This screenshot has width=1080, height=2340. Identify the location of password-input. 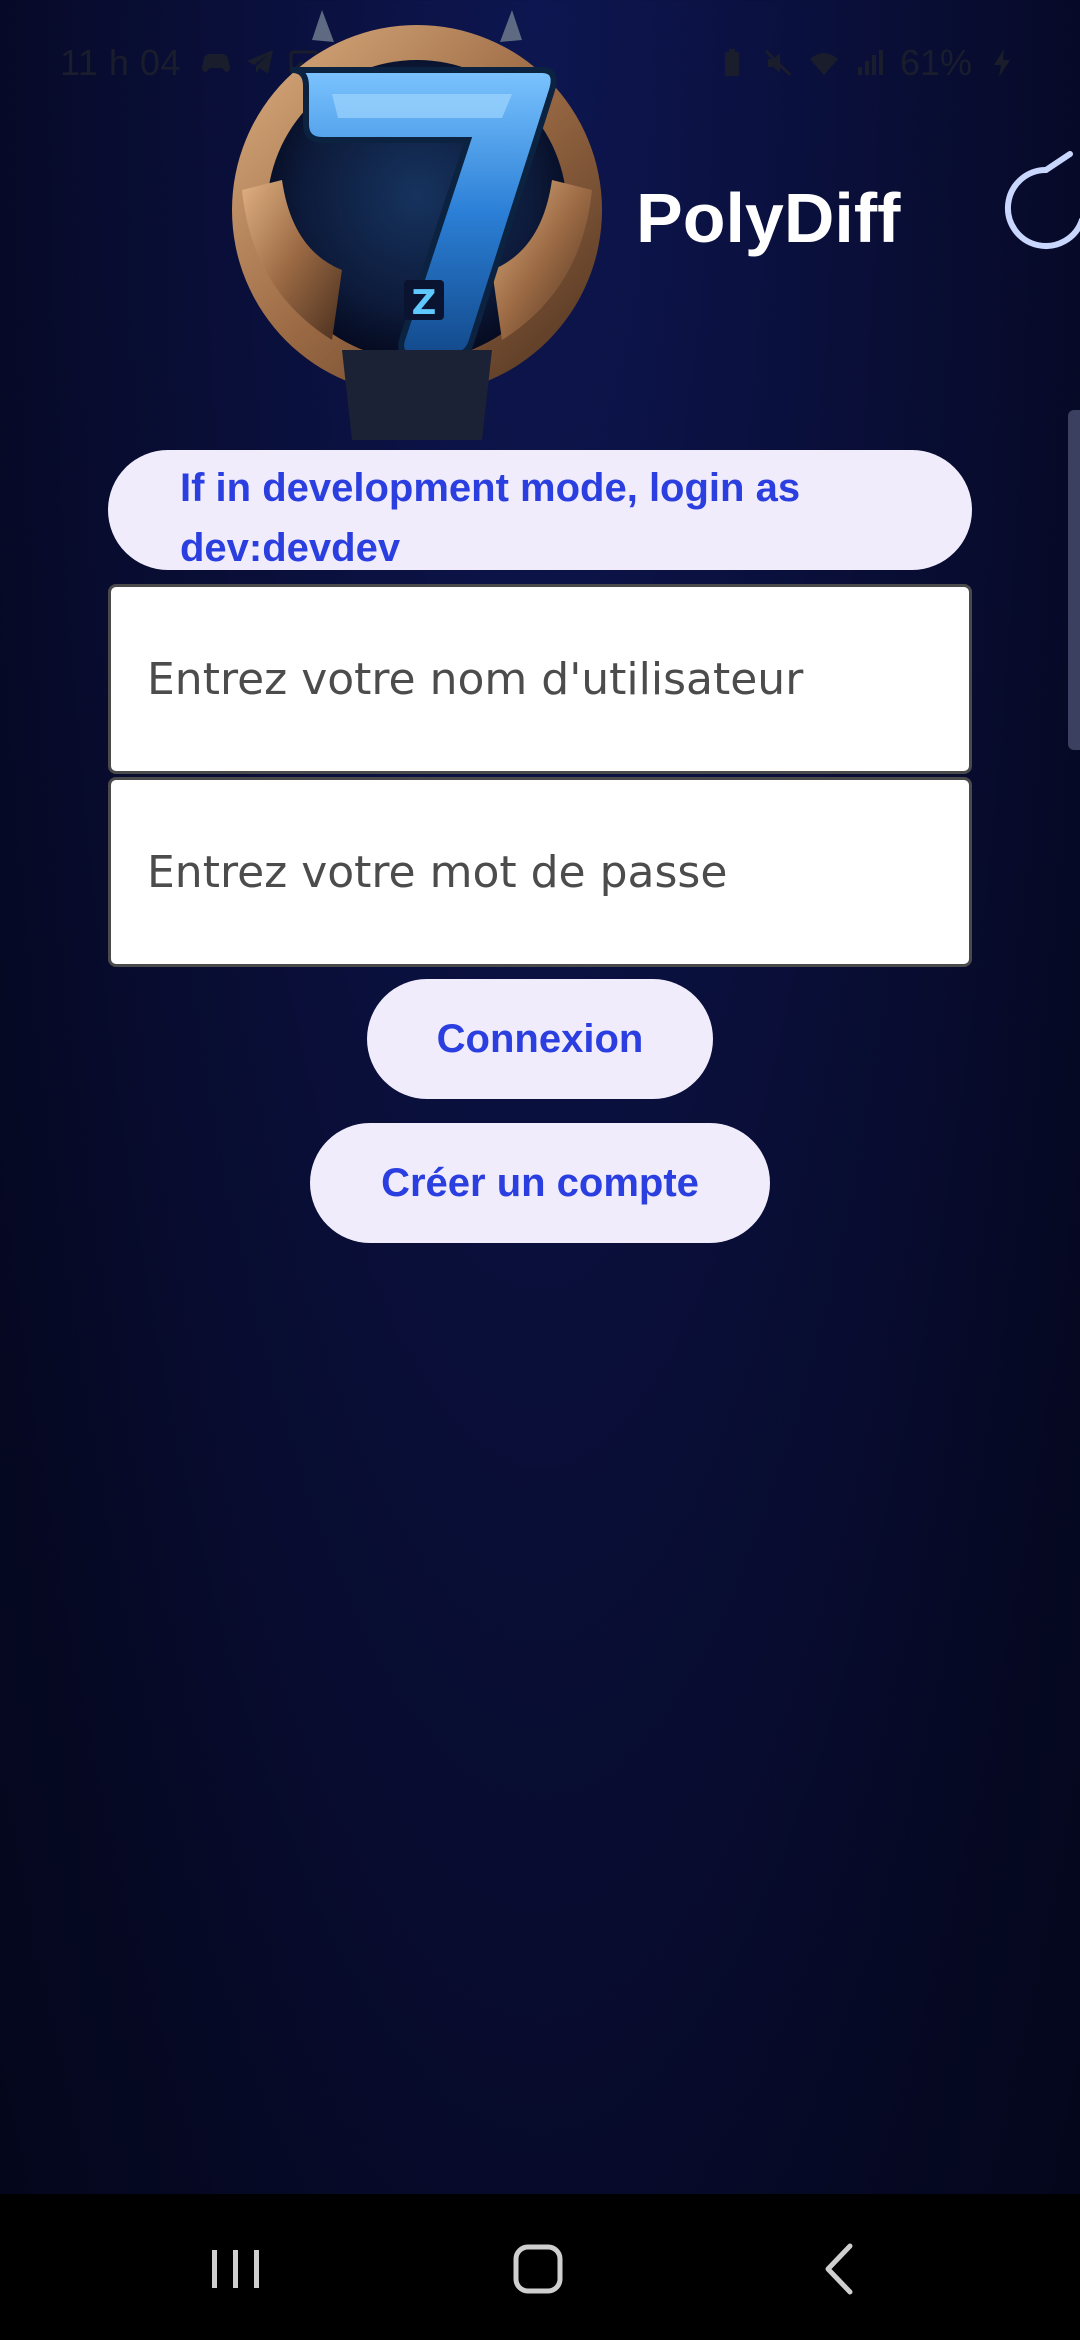
(540, 872).